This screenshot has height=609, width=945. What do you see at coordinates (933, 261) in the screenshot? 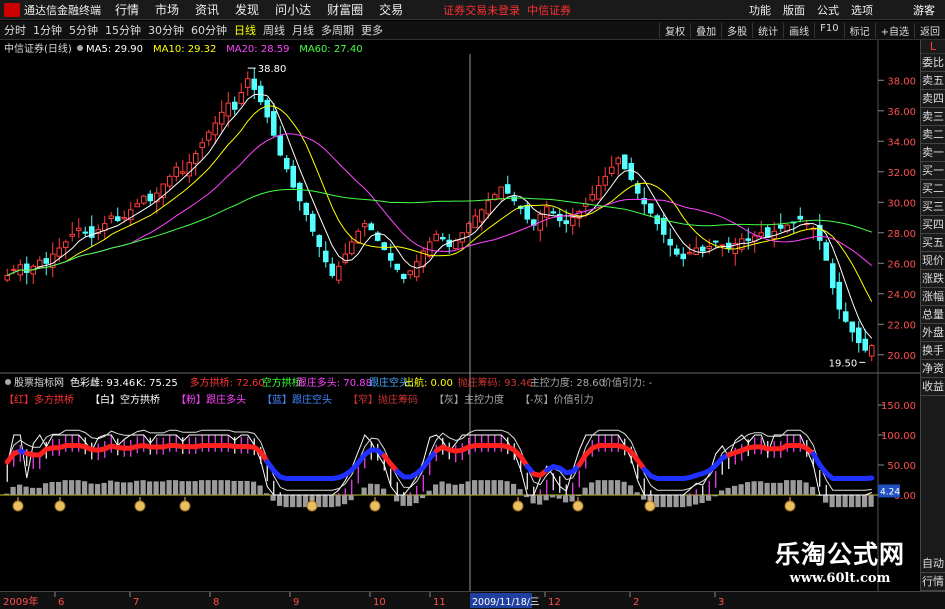
I see `sidebar-item-12: 现价` at bounding box center [933, 261].